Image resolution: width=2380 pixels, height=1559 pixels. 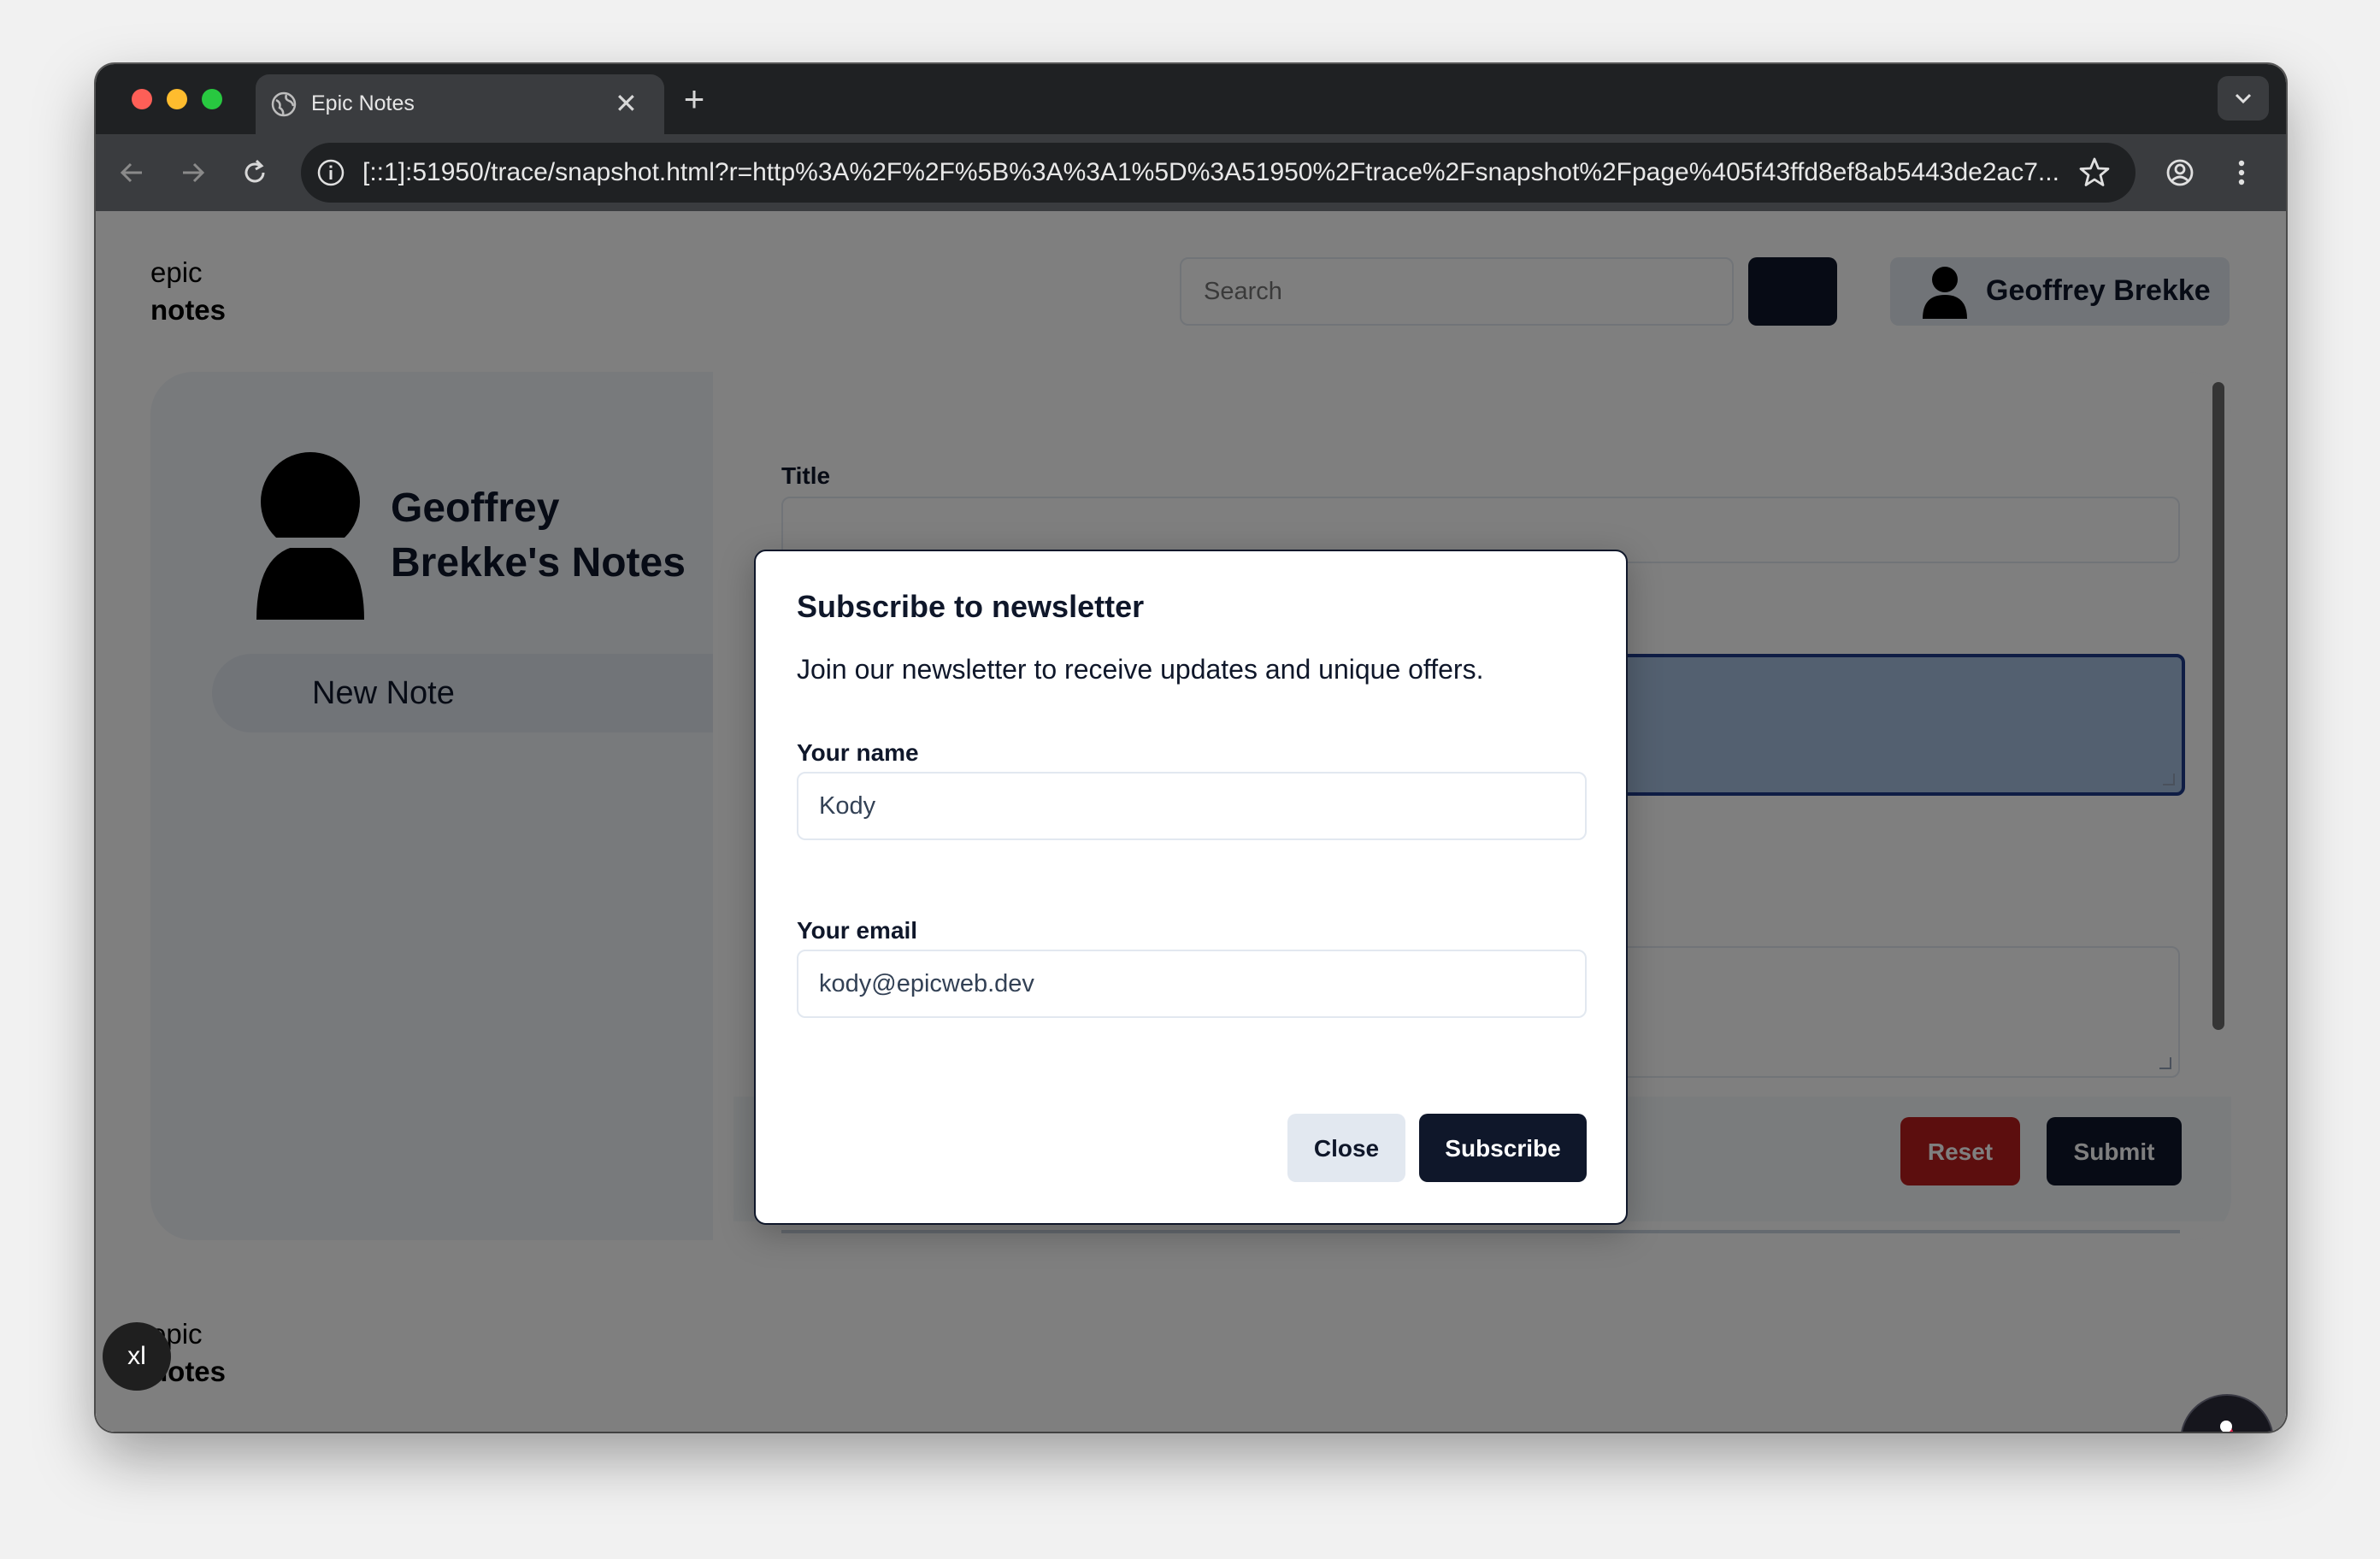 I want to click on menu-kebab-icon, so click(x=2242, y=173).